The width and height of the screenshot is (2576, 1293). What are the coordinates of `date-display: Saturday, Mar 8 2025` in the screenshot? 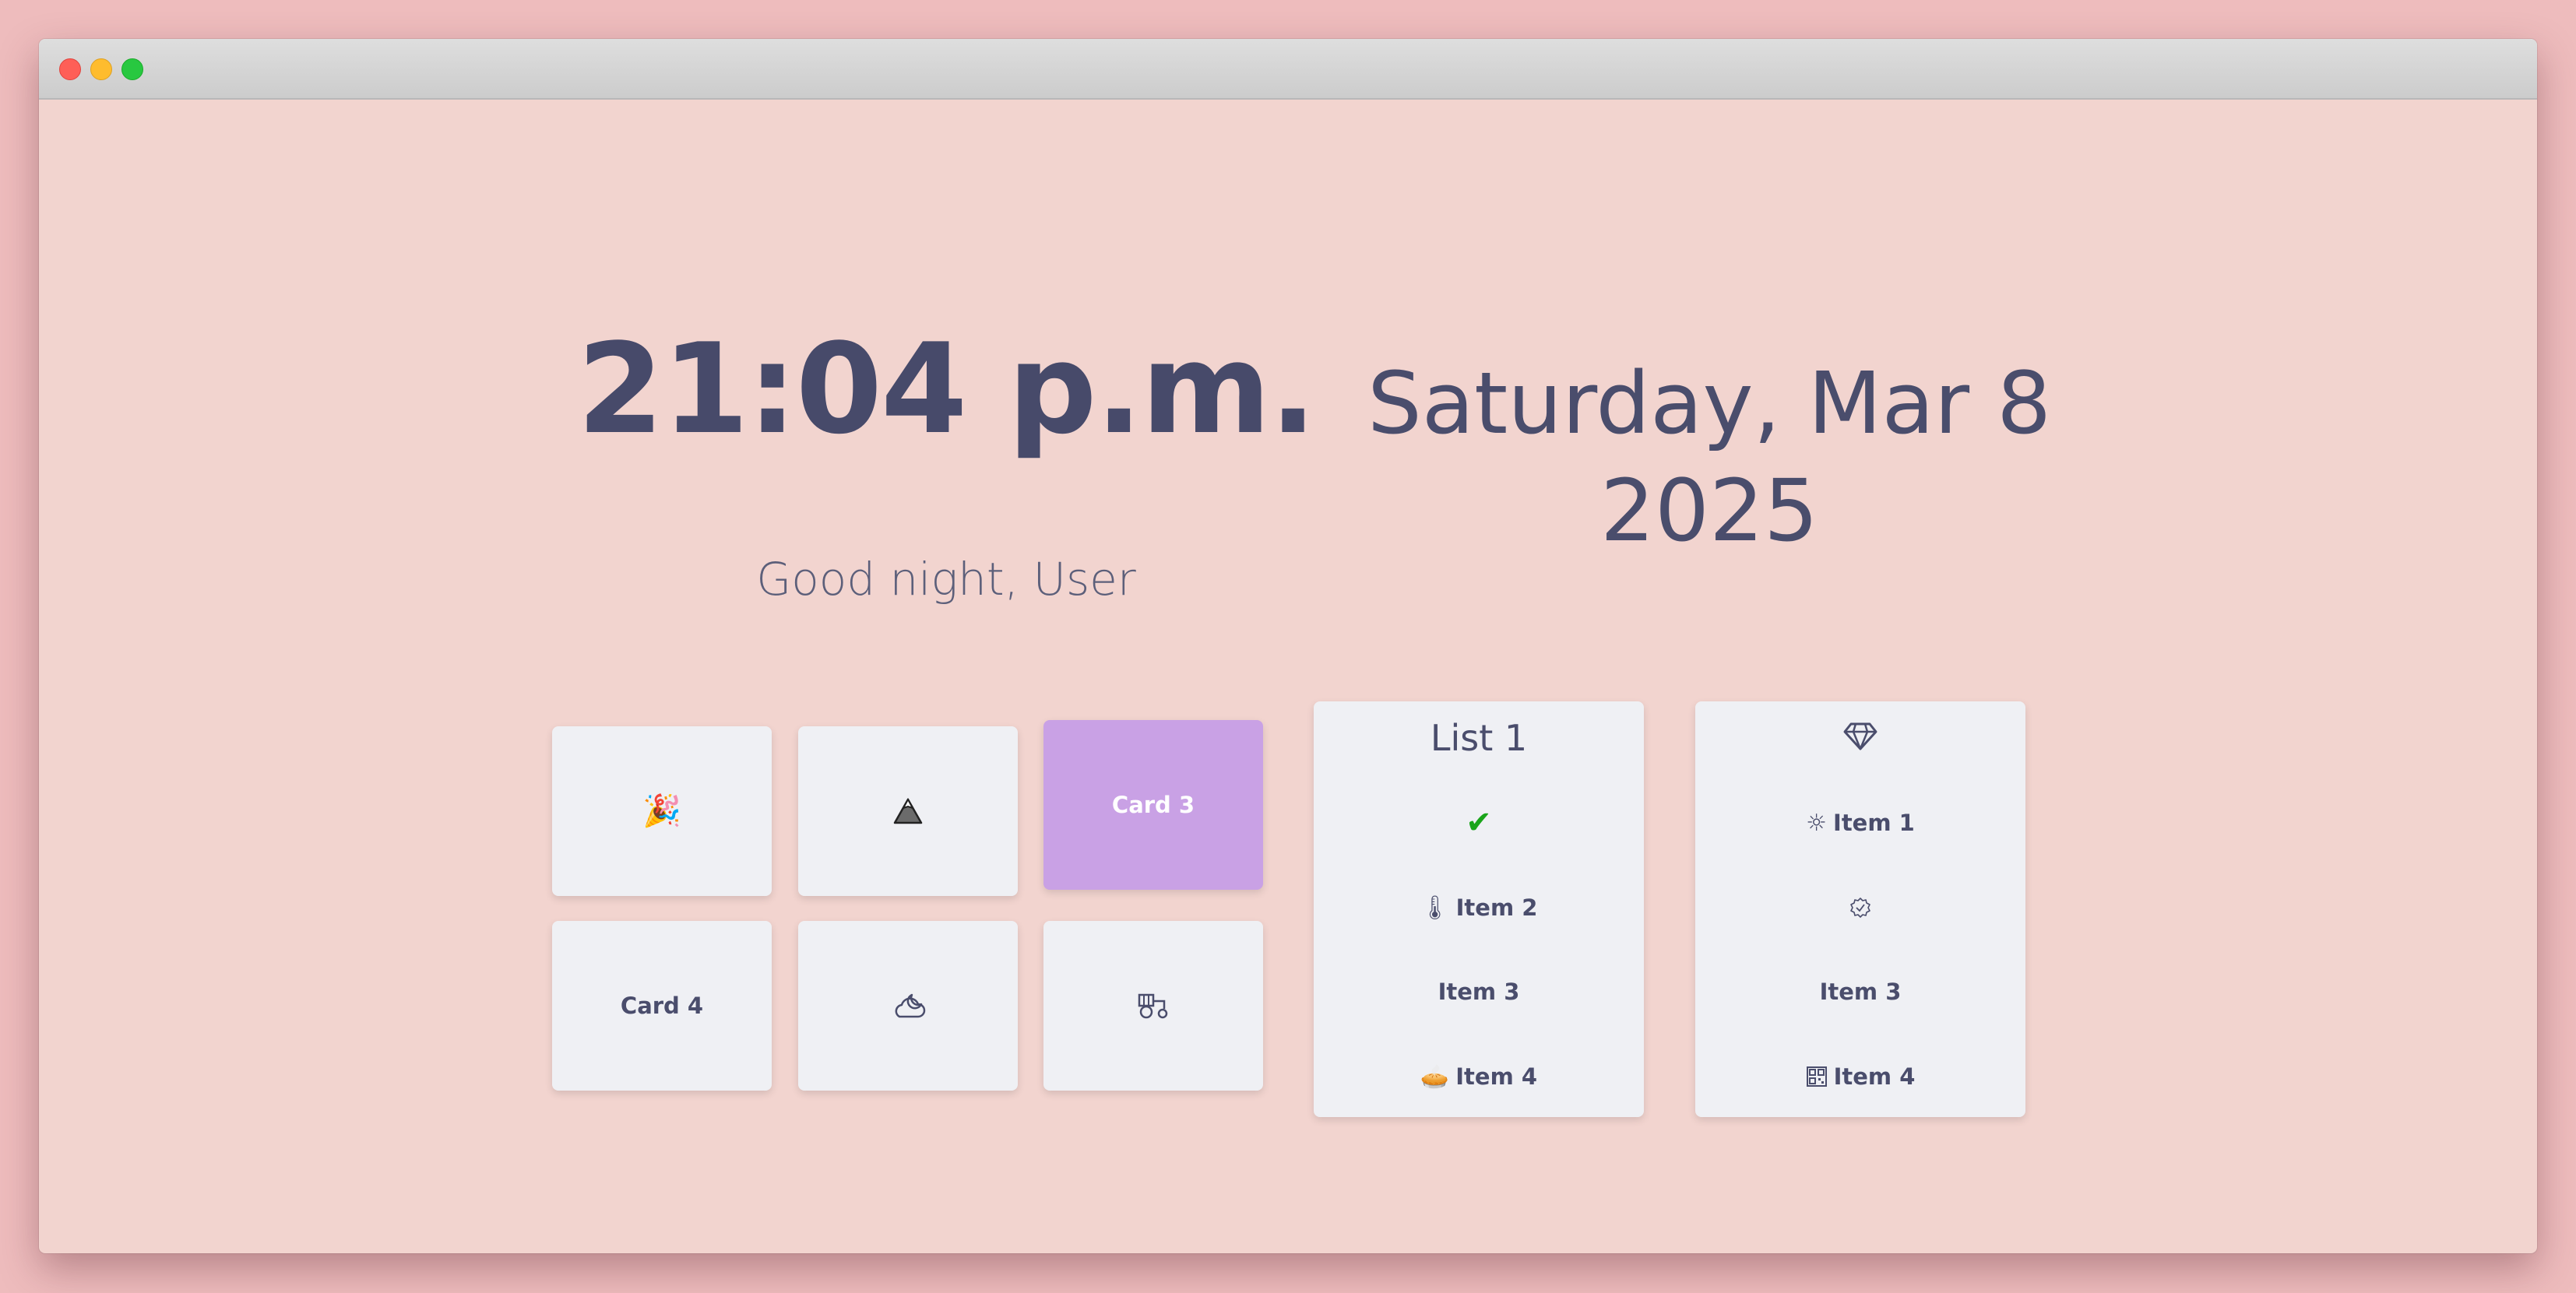 It's located at (1709, 457).